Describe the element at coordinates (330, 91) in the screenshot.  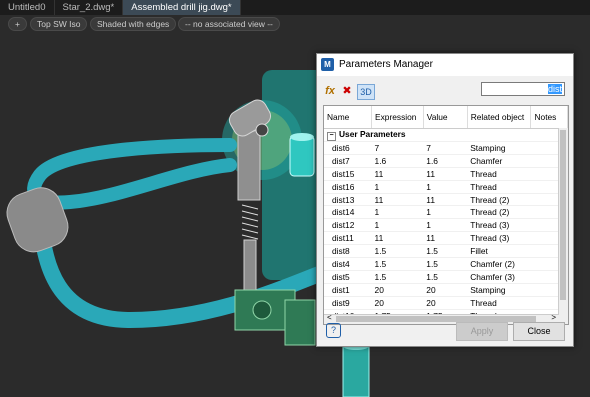
I see `fx-icon: fx` at that location.